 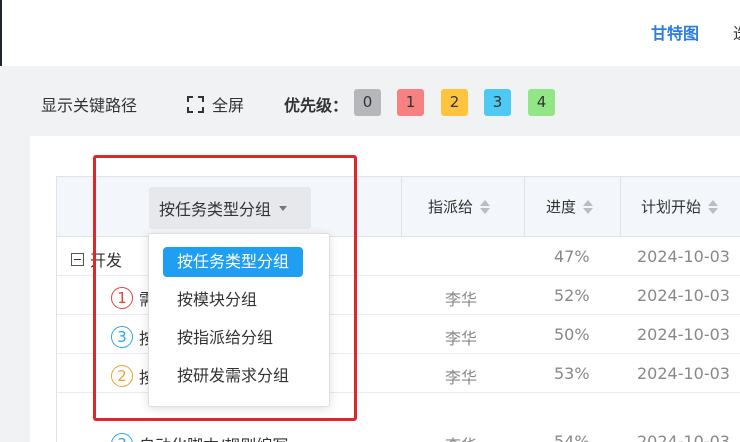 I want to click on gantt-toolbar: 显示关键路径 全屏 优先级： 0 1 2 3 4, so click(x=370, y=103).